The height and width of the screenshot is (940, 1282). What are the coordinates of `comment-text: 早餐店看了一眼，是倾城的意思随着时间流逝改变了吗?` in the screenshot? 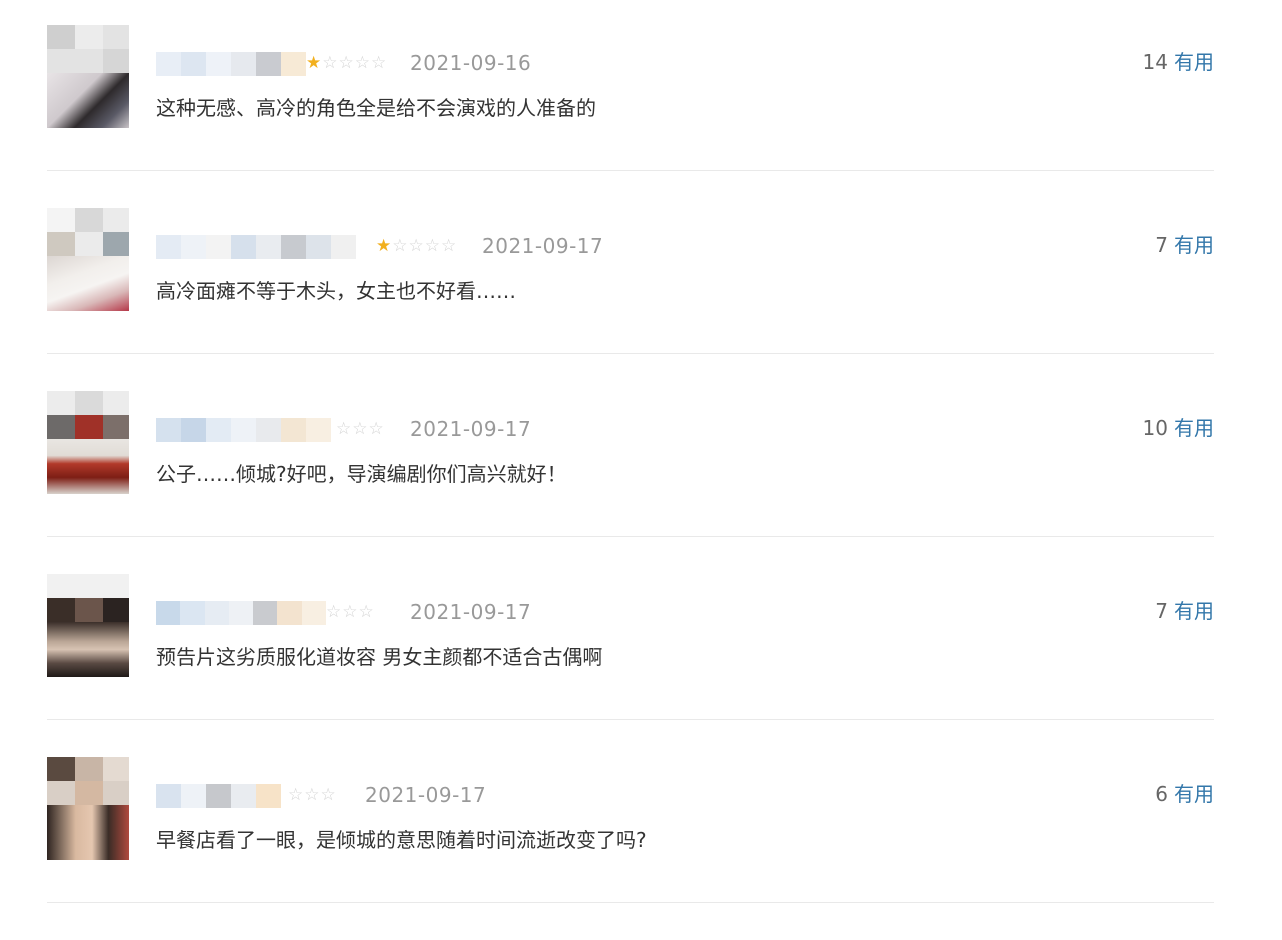 It's located at (401, 840).